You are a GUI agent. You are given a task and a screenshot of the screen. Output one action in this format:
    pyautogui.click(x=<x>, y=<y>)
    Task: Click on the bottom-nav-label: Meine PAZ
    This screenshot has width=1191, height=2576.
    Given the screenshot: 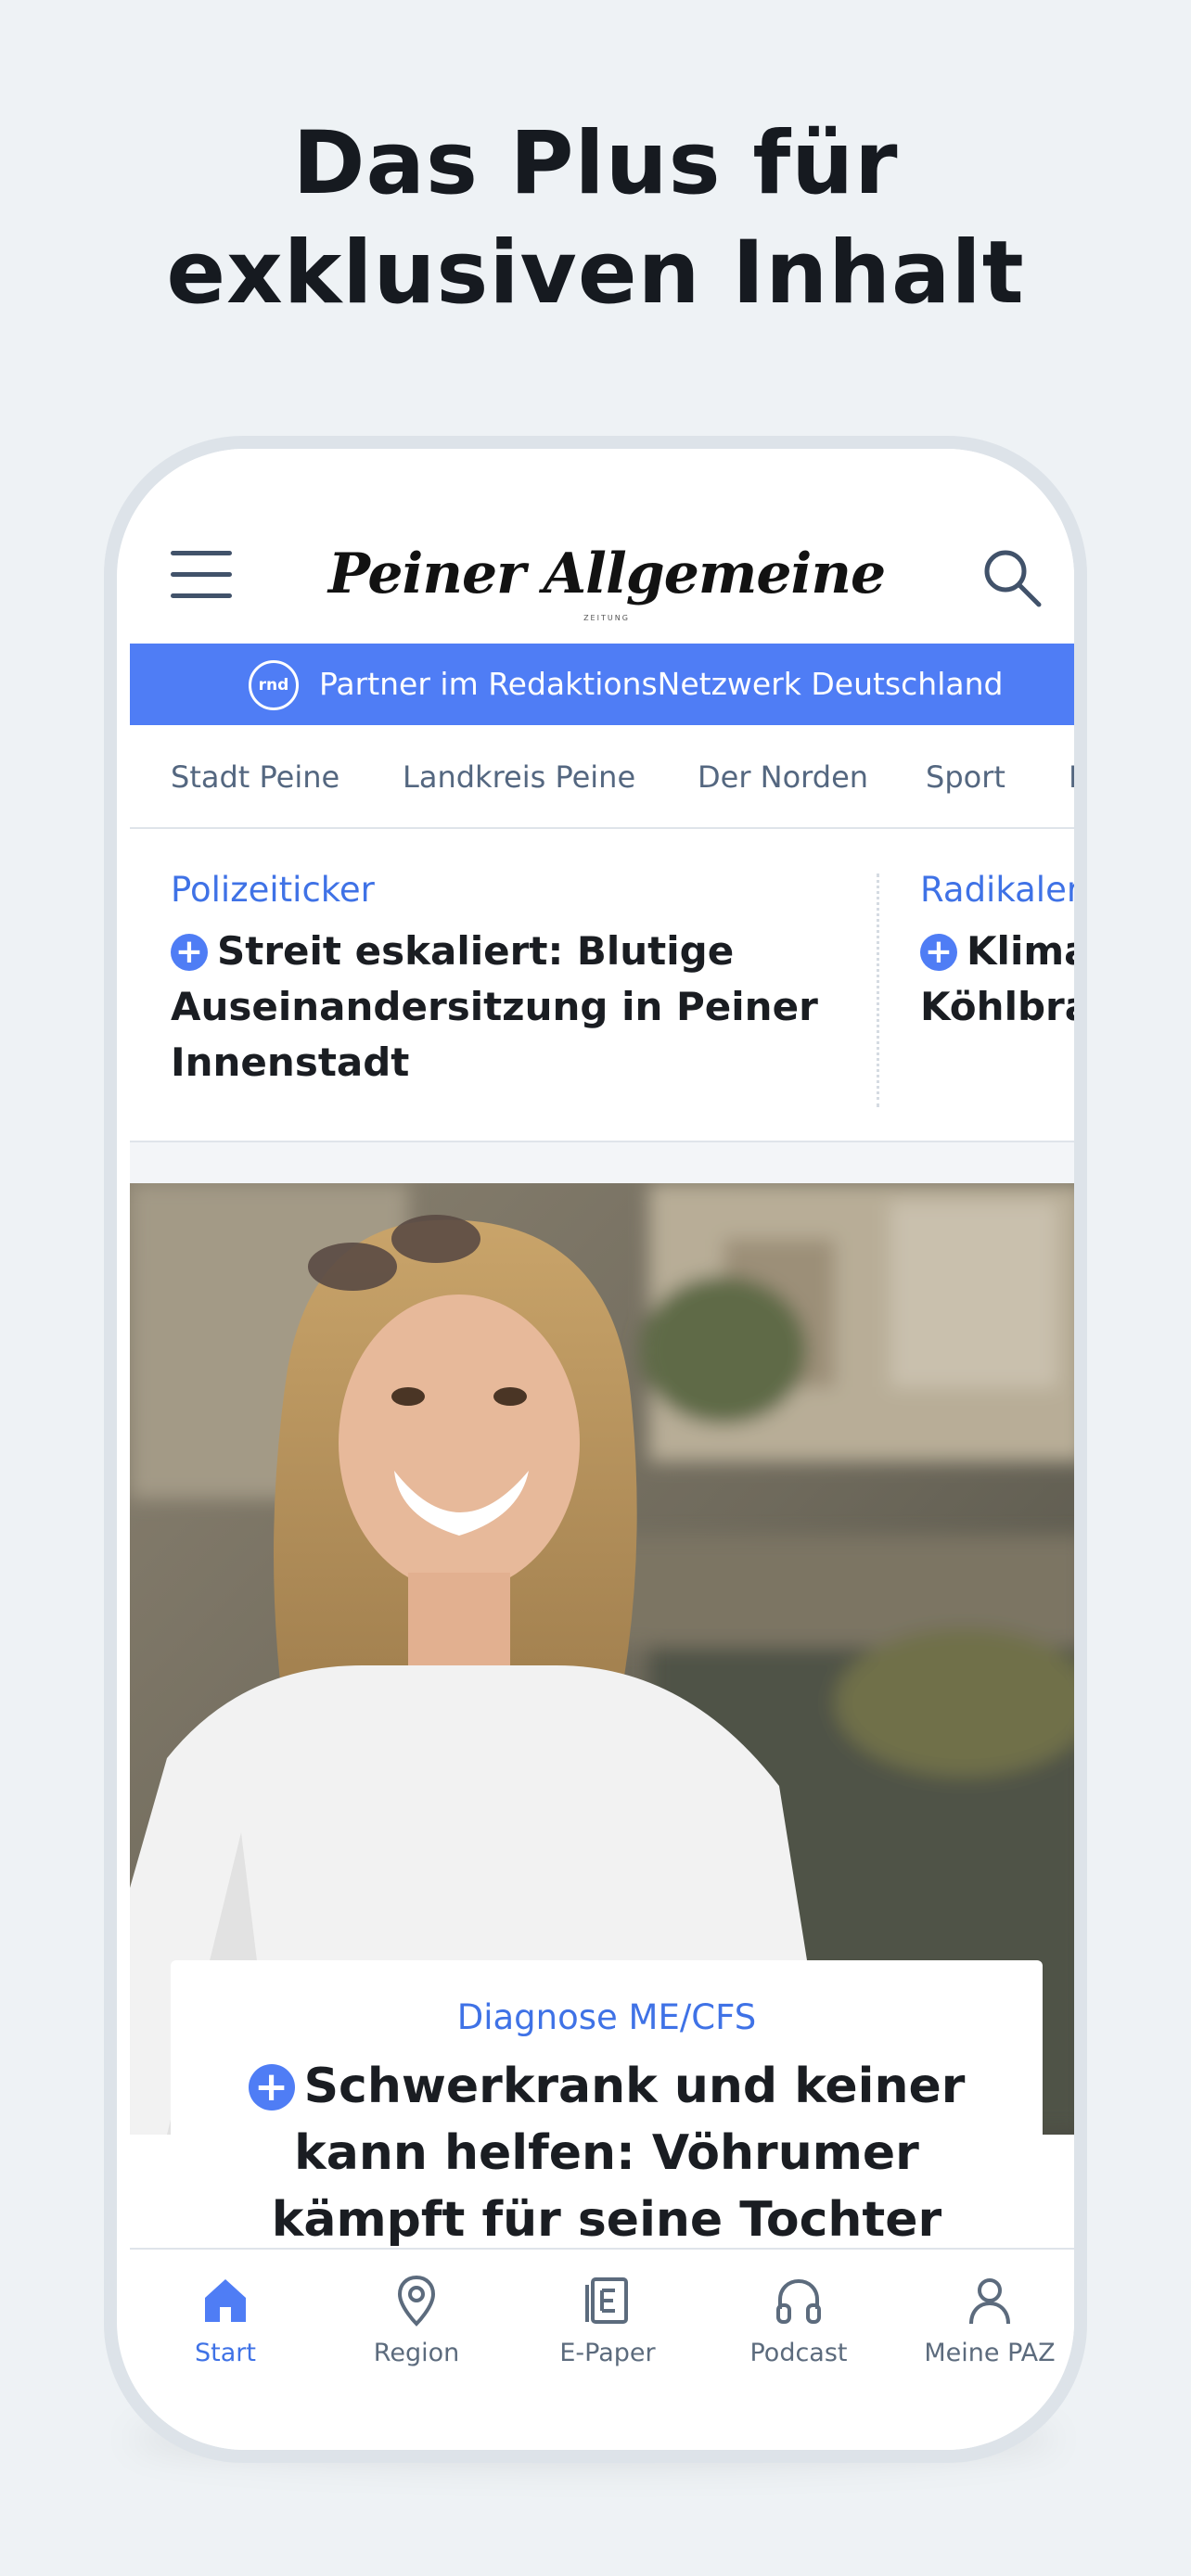 What is the action you would take?
    pyautogui.click(x=990, y=2353)
    